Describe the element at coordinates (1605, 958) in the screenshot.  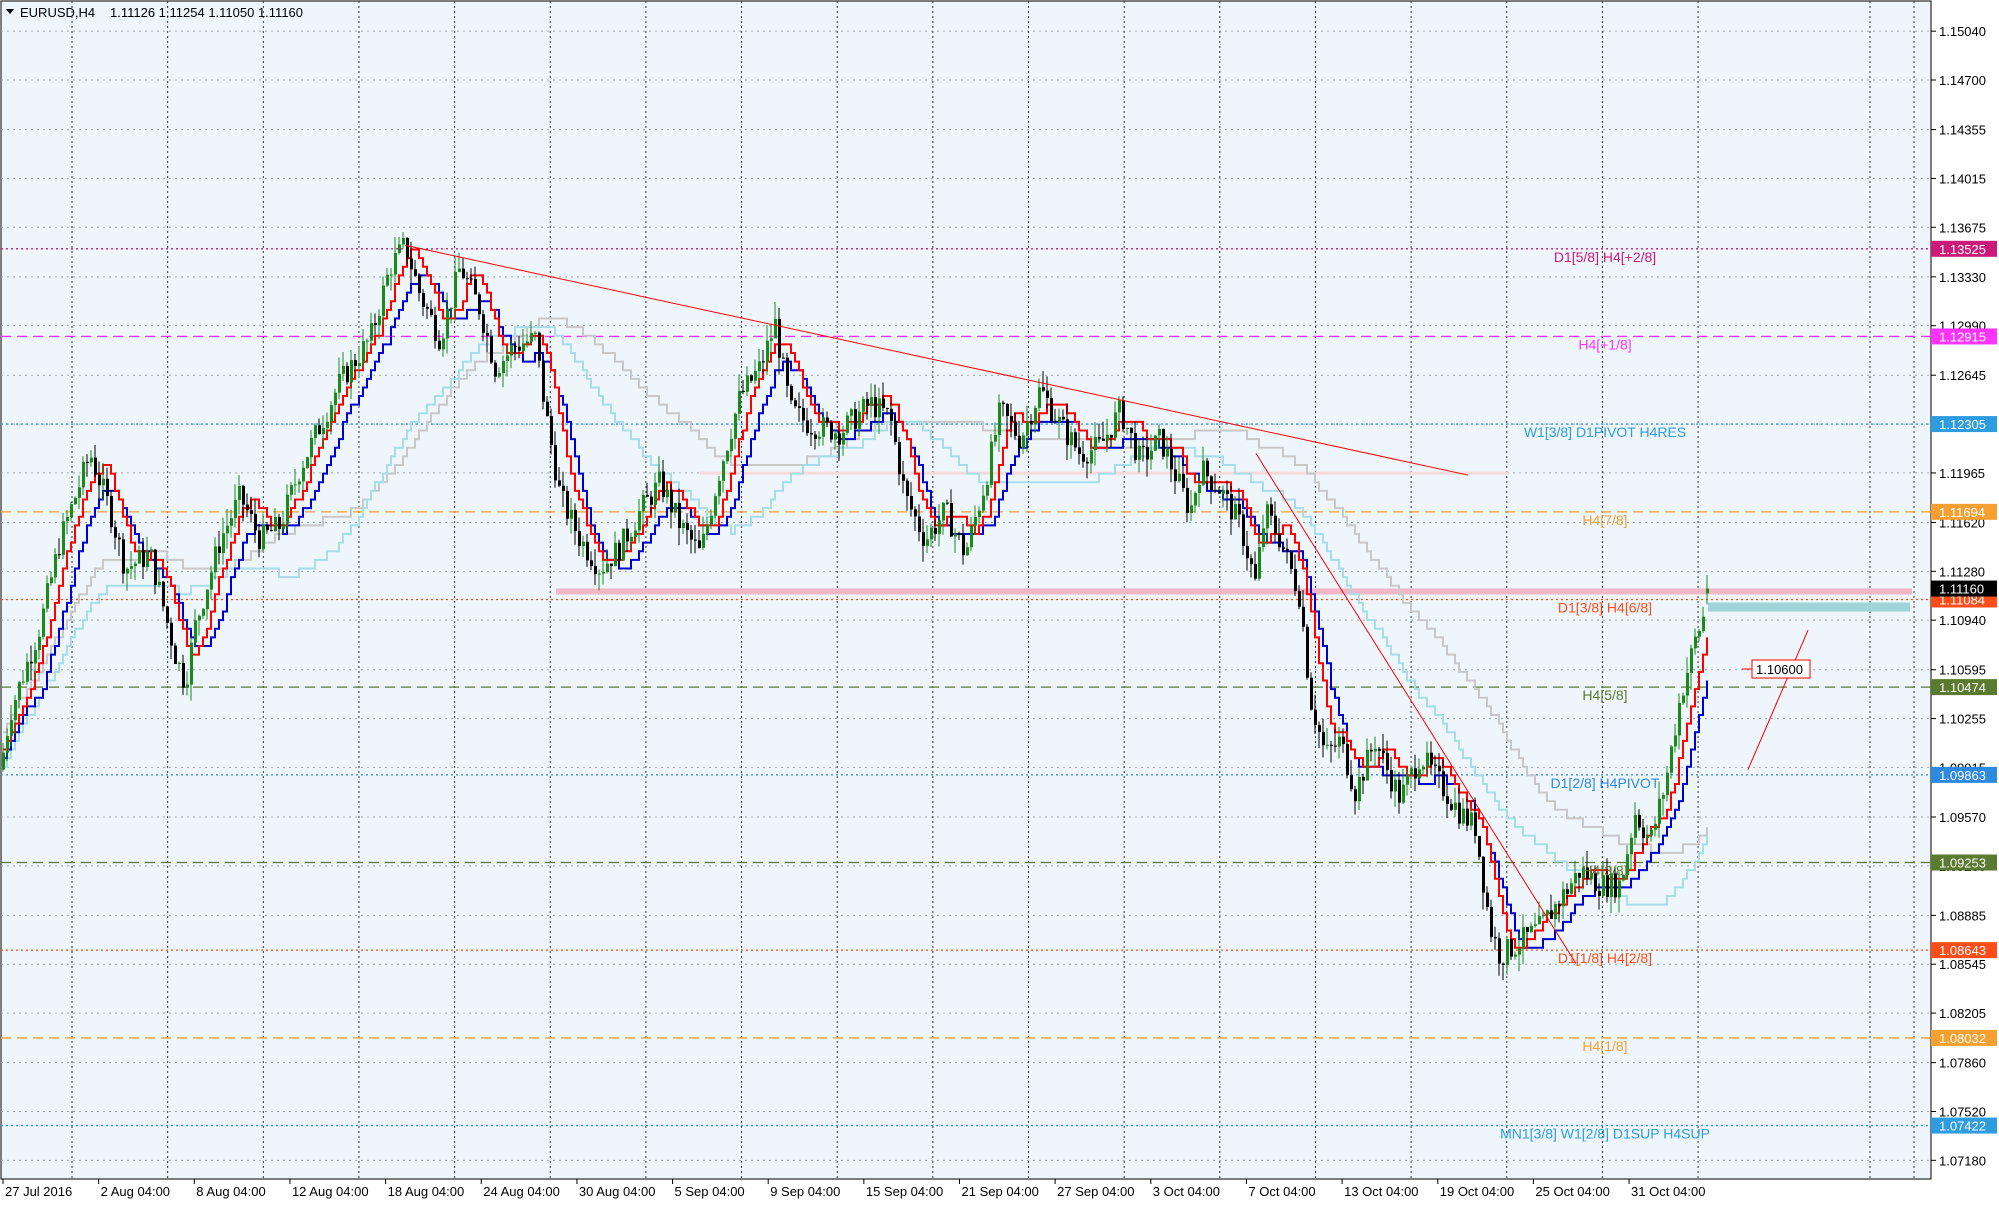
I see `level-label: D1[1/8] H4[2/8]` at that location.